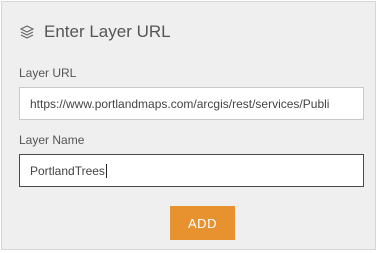 This screenshot has width=379, height=253. I want to click on add-button: ADD, so click(202, 223).